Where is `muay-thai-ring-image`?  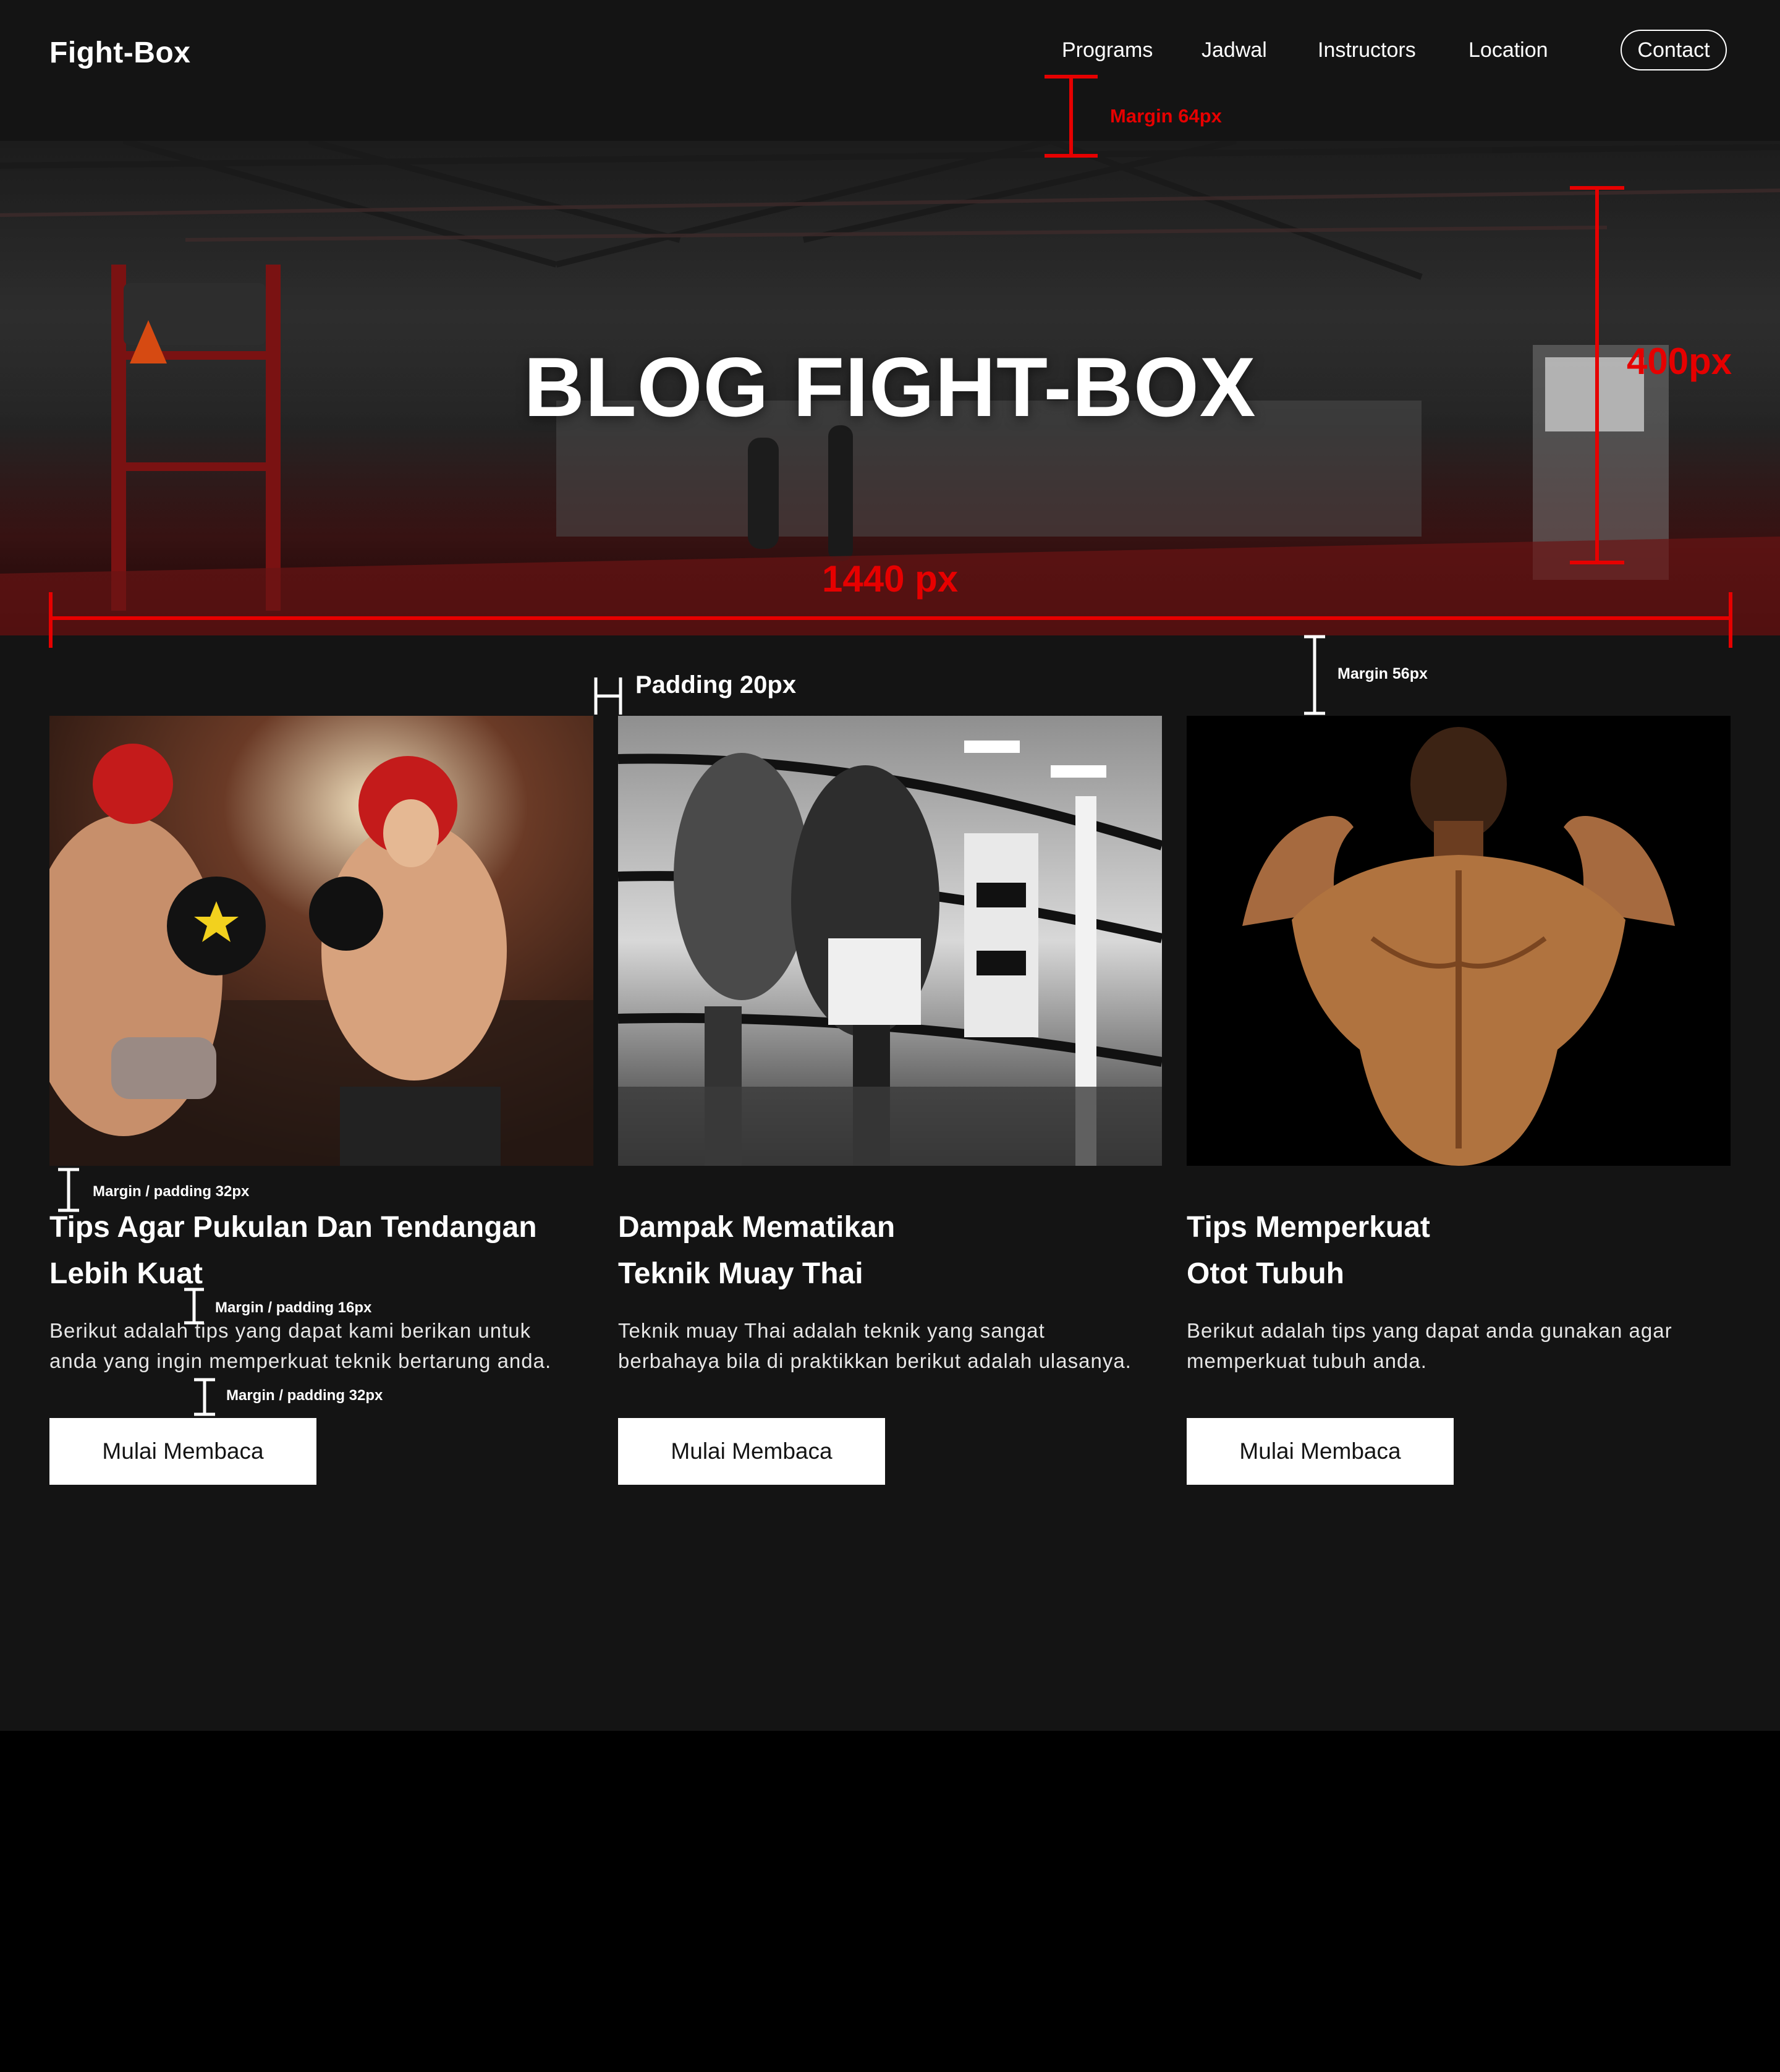
muay-thai-ring-image is located at coordinates (890, 941).